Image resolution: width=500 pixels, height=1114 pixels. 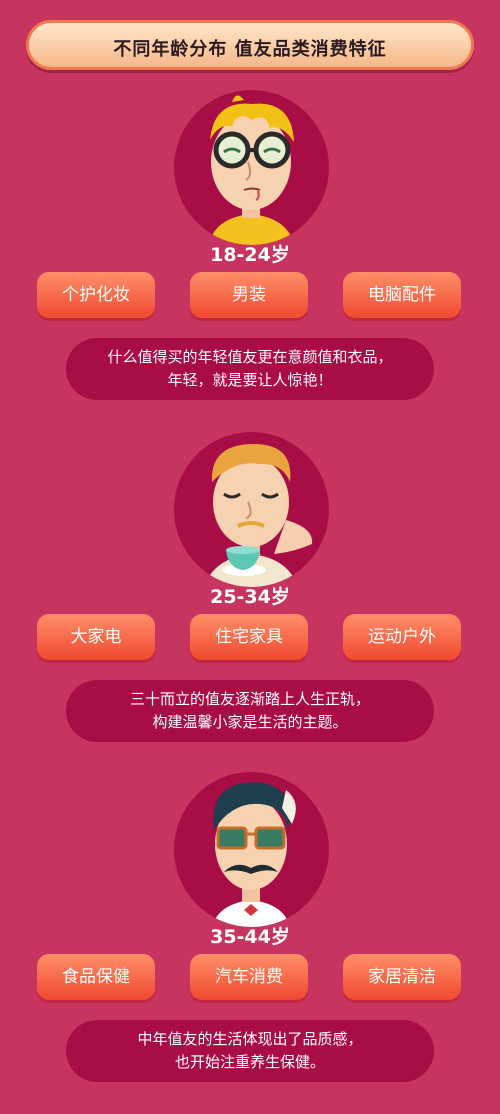 I want to click on avatar-young-man-glasses, so click(x=251, y=167).